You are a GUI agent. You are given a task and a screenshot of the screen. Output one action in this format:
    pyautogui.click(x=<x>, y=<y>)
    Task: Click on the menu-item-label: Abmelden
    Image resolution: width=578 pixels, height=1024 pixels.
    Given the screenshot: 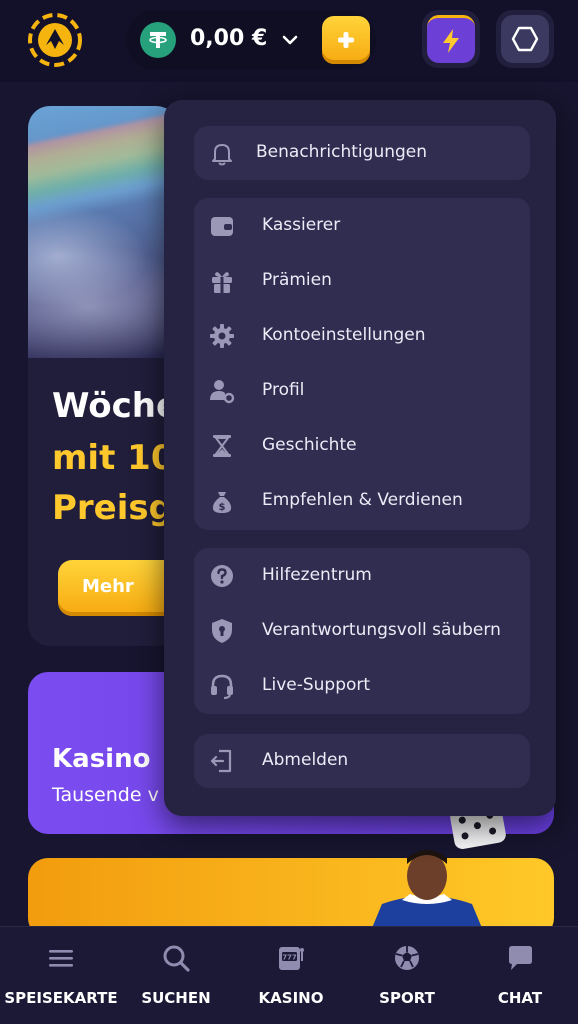 What is the action you would take?
    pyautogui.click(x=305, y=760)
    